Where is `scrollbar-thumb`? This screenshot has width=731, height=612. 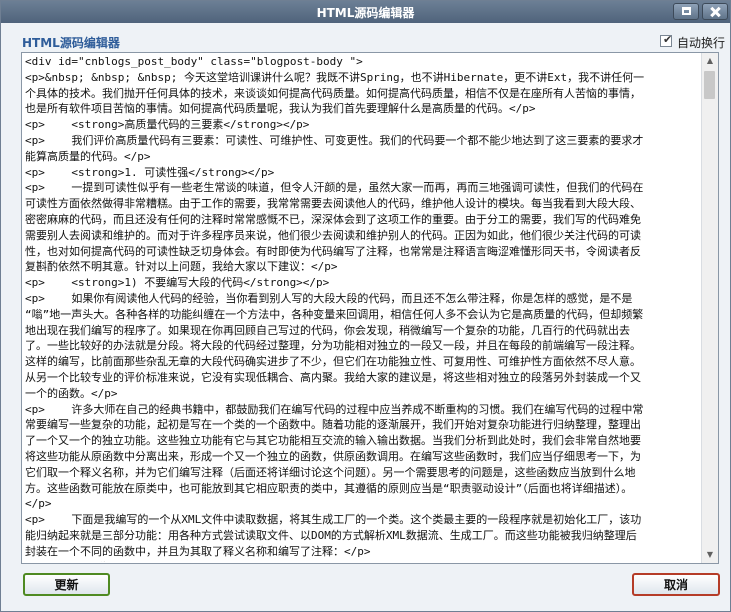
scrollbar-thumb is located at coordinates (709, 85).